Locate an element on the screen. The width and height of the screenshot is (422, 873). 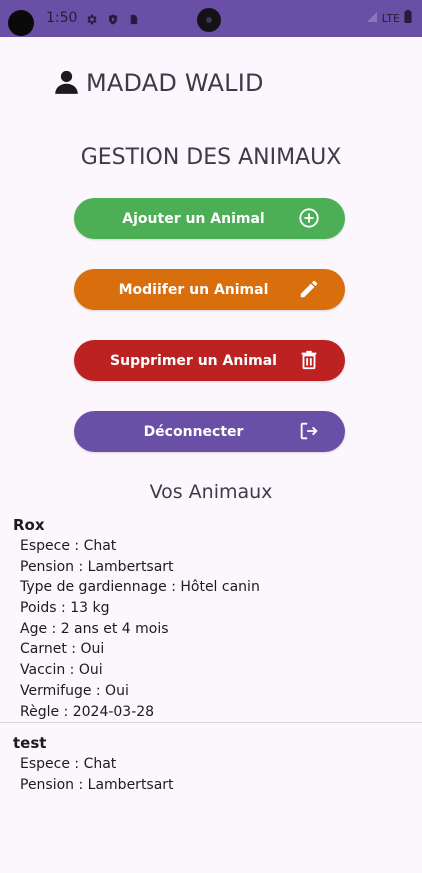
network-label: LTE is located at coordinates (390, 18).